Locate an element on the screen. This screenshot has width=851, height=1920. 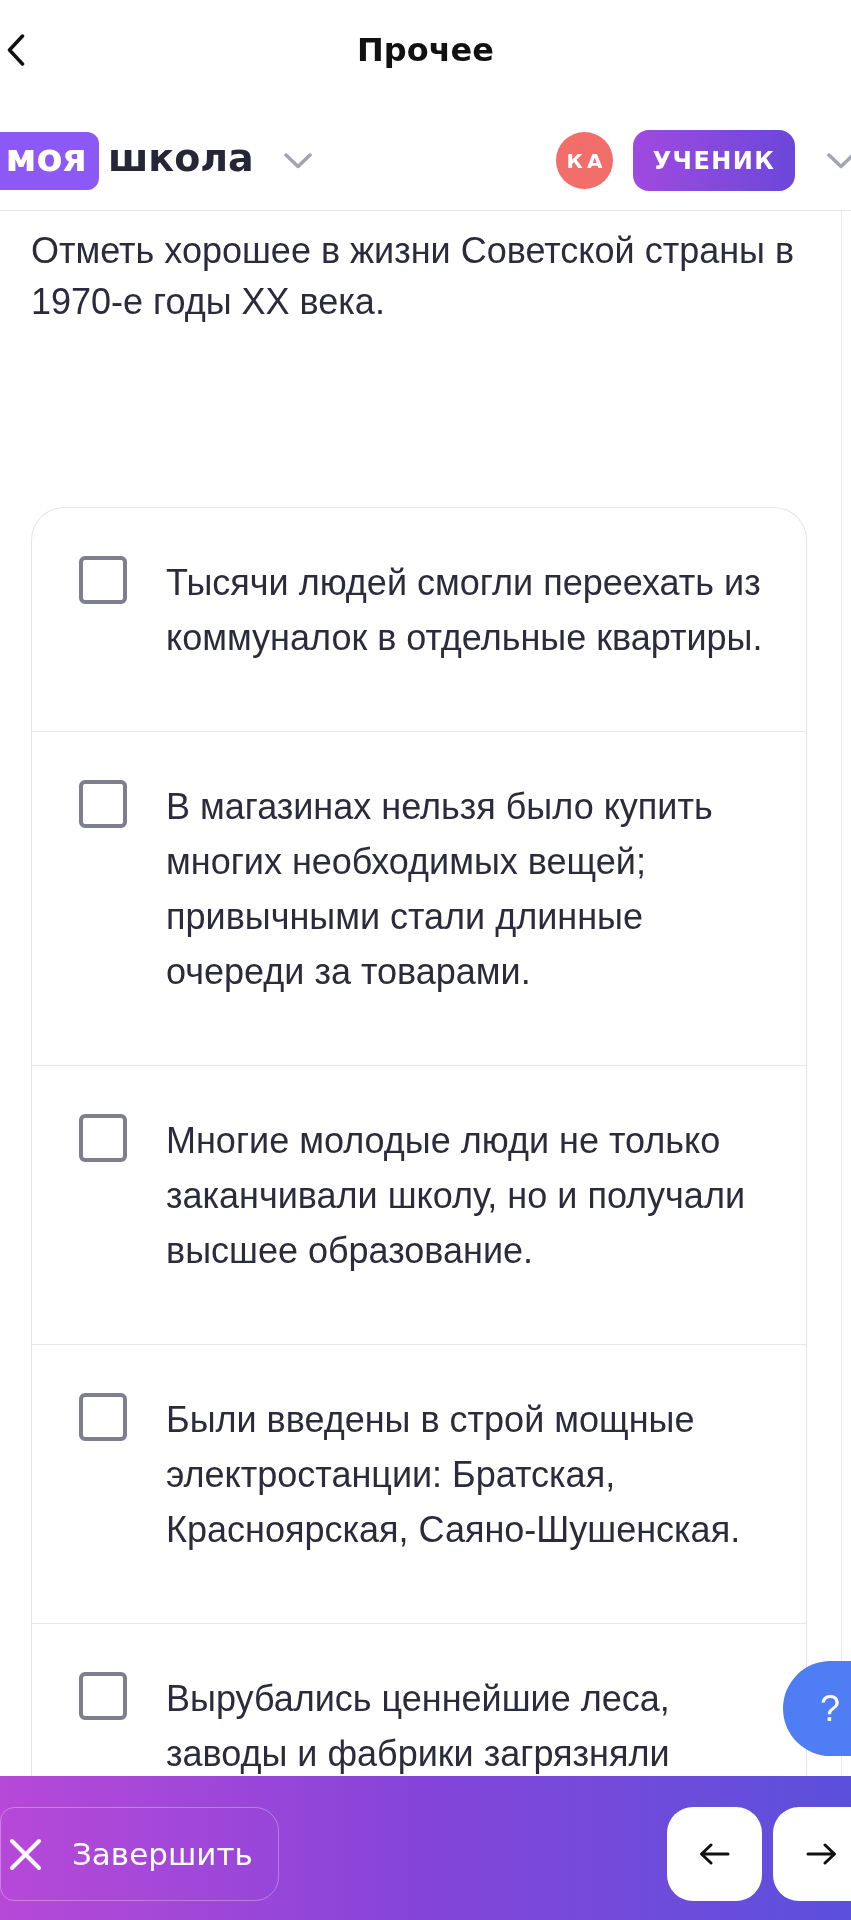
logo-badge: моя is located at coordinates (49, 160).